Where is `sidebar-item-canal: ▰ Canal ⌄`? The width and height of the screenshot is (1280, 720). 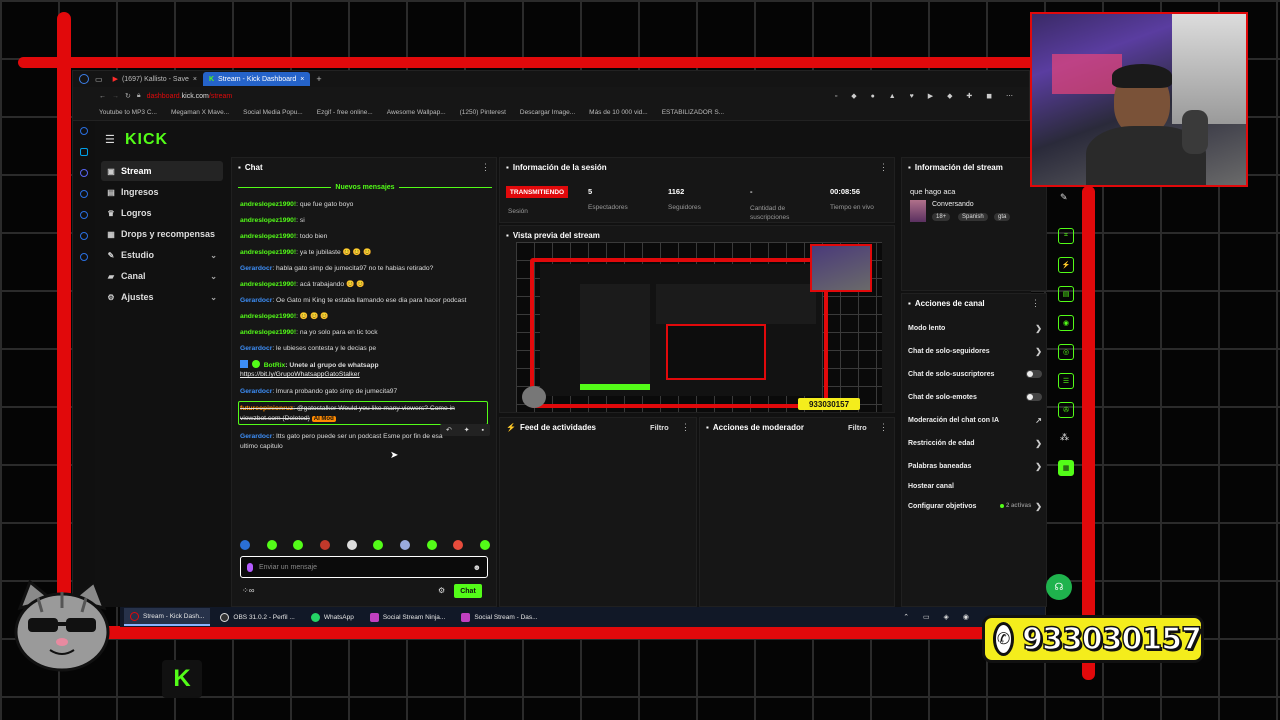 sidebar-item-canal: ▰ Canal ⌄ is located at coordinates (162, 276).